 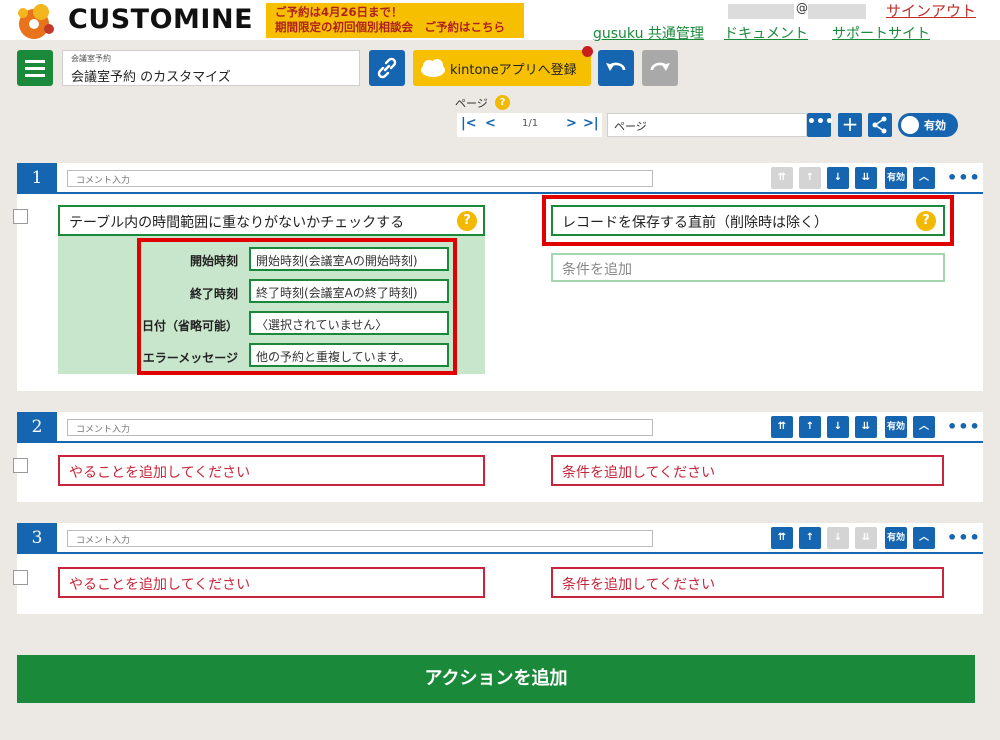 What do you see at coordinates (931, 10) in the screenshot?
I see `signout-link: サインアウト` at bounding box center [931, 10].